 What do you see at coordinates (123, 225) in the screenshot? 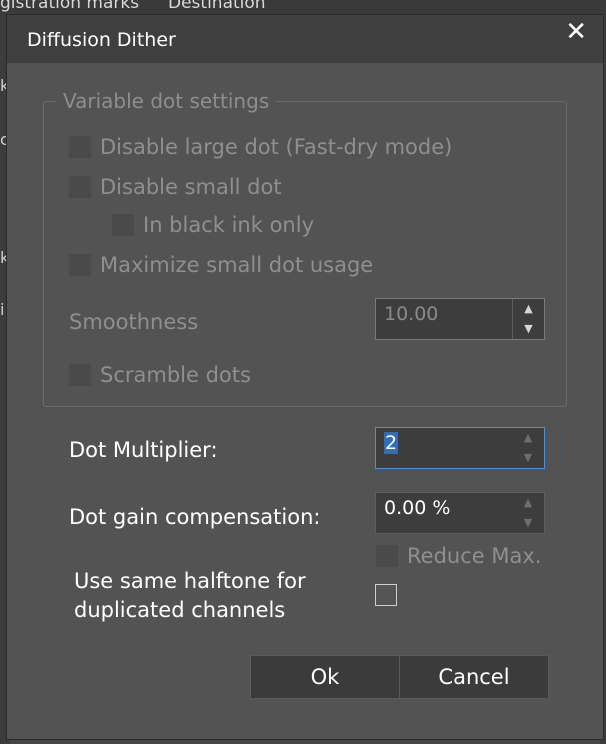
I see `black-ink-only-checkbox` at bounding box center [123, 225].